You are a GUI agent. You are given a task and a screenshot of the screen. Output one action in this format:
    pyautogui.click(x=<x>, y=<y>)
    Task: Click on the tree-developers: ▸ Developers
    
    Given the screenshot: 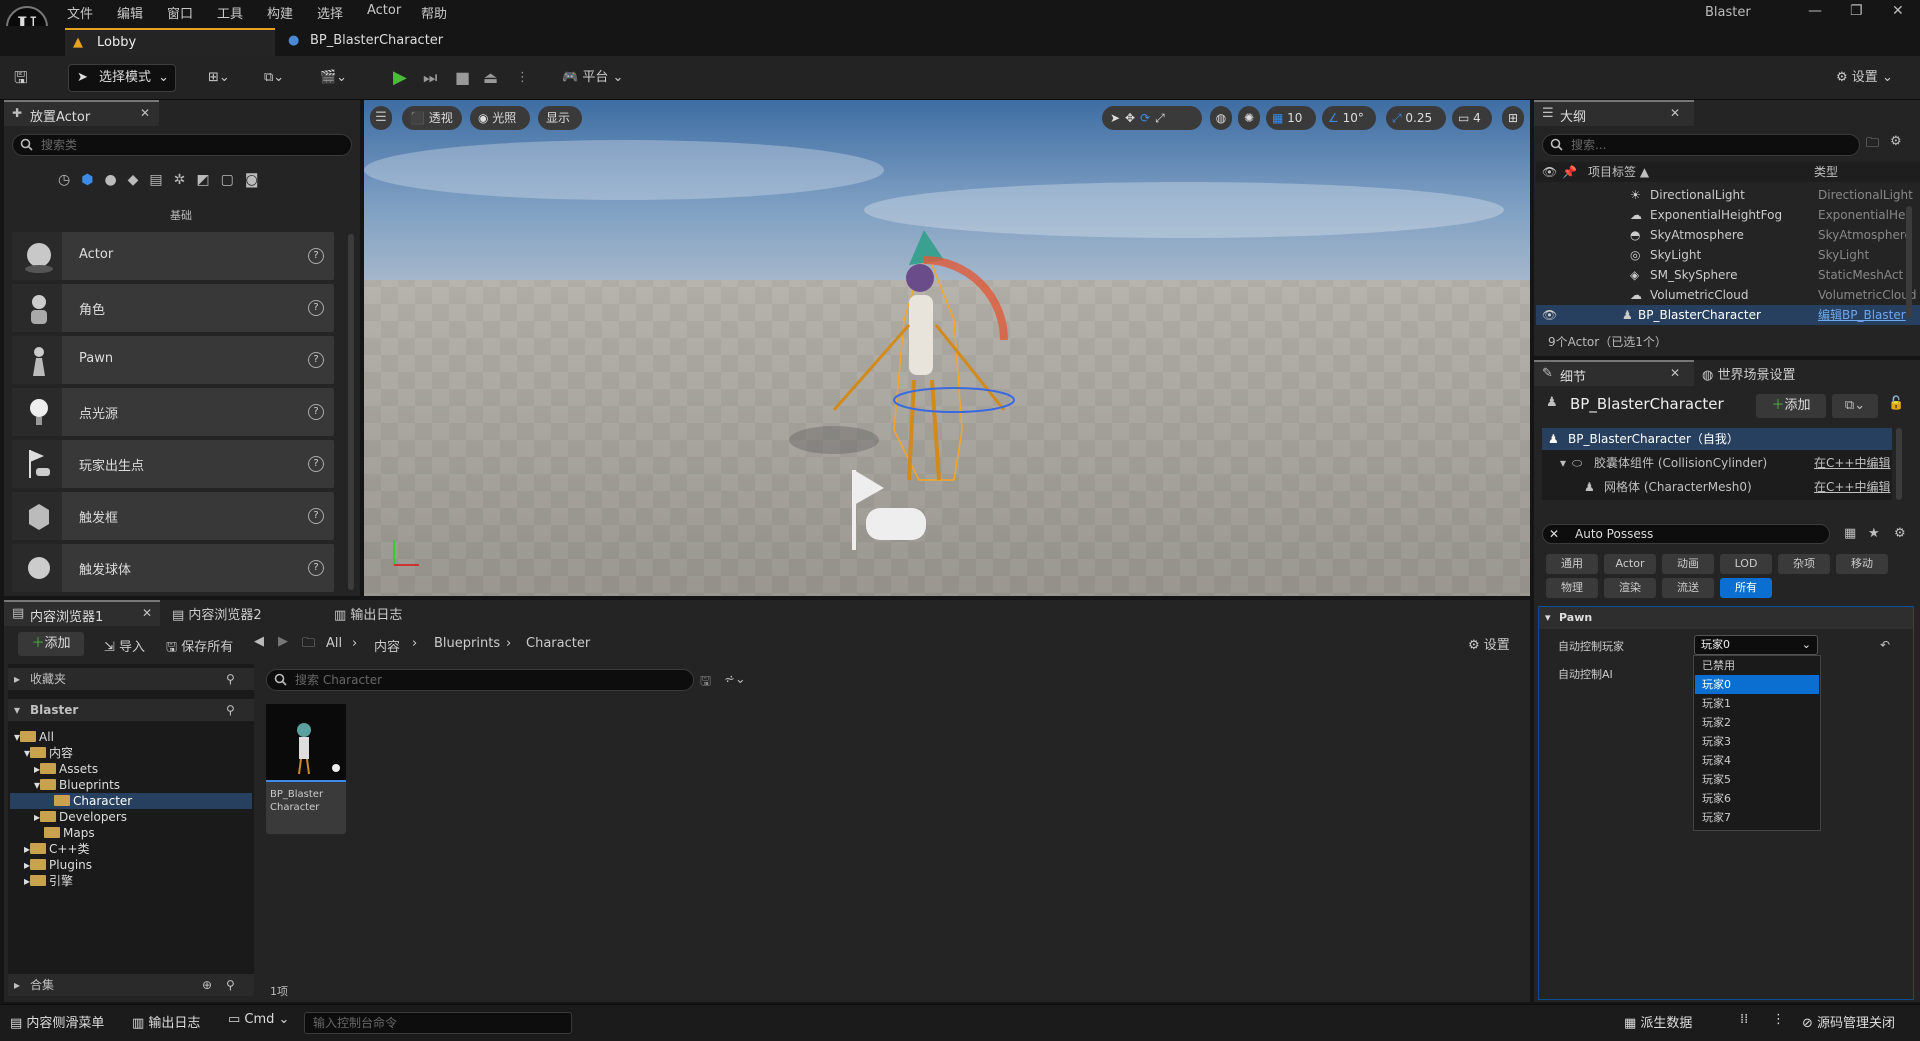 What is the action you would take?
    pyautogui.click(x=80, y=817)
    